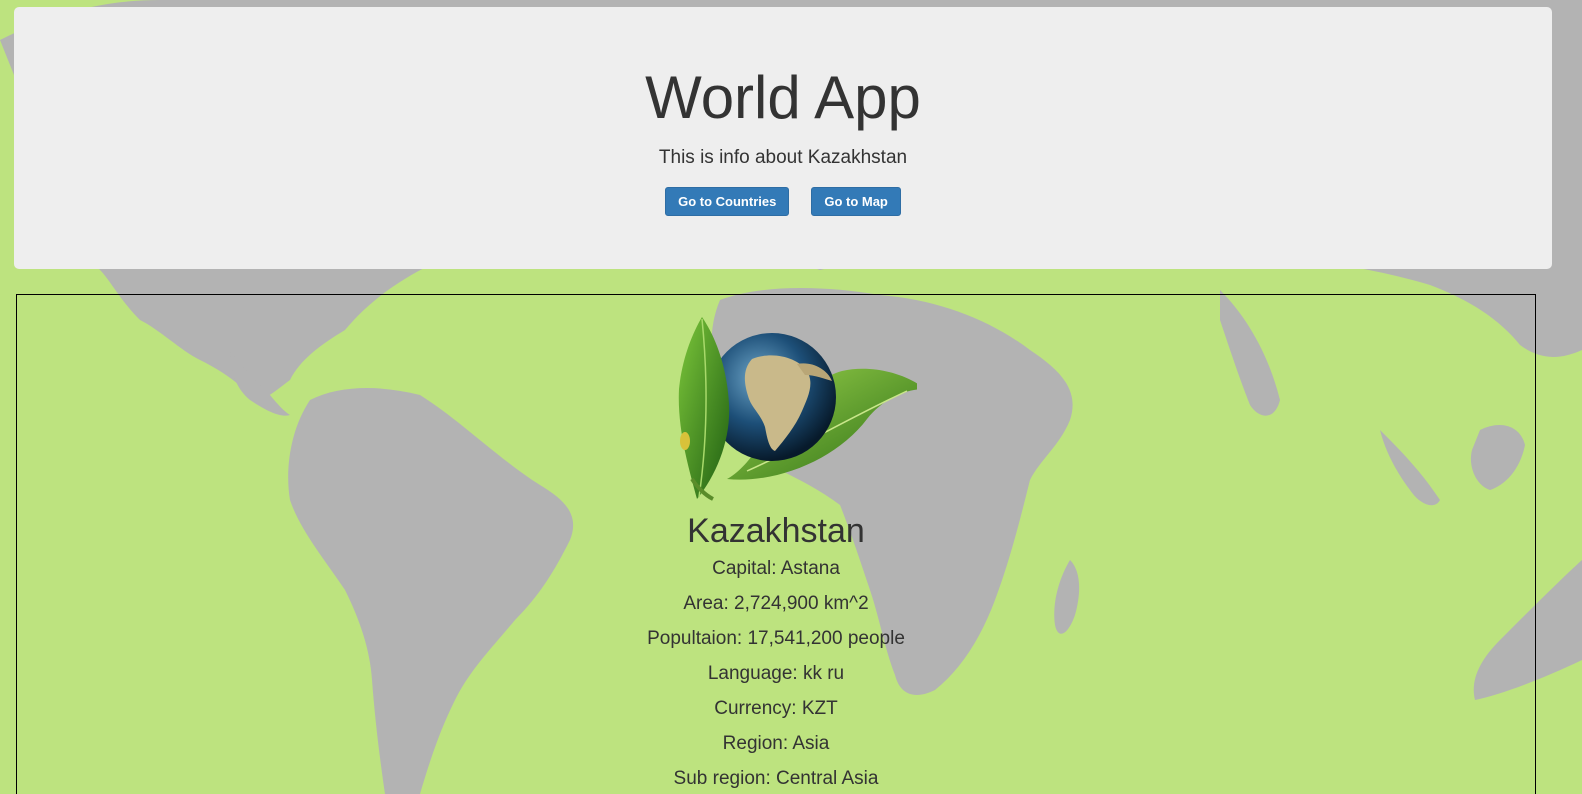 This screenshot has width=1582, height=794. Describe the element at coordinates (727, 201) in the screenshot. I see `go-to-countries-button: Go to Countries` at that location.